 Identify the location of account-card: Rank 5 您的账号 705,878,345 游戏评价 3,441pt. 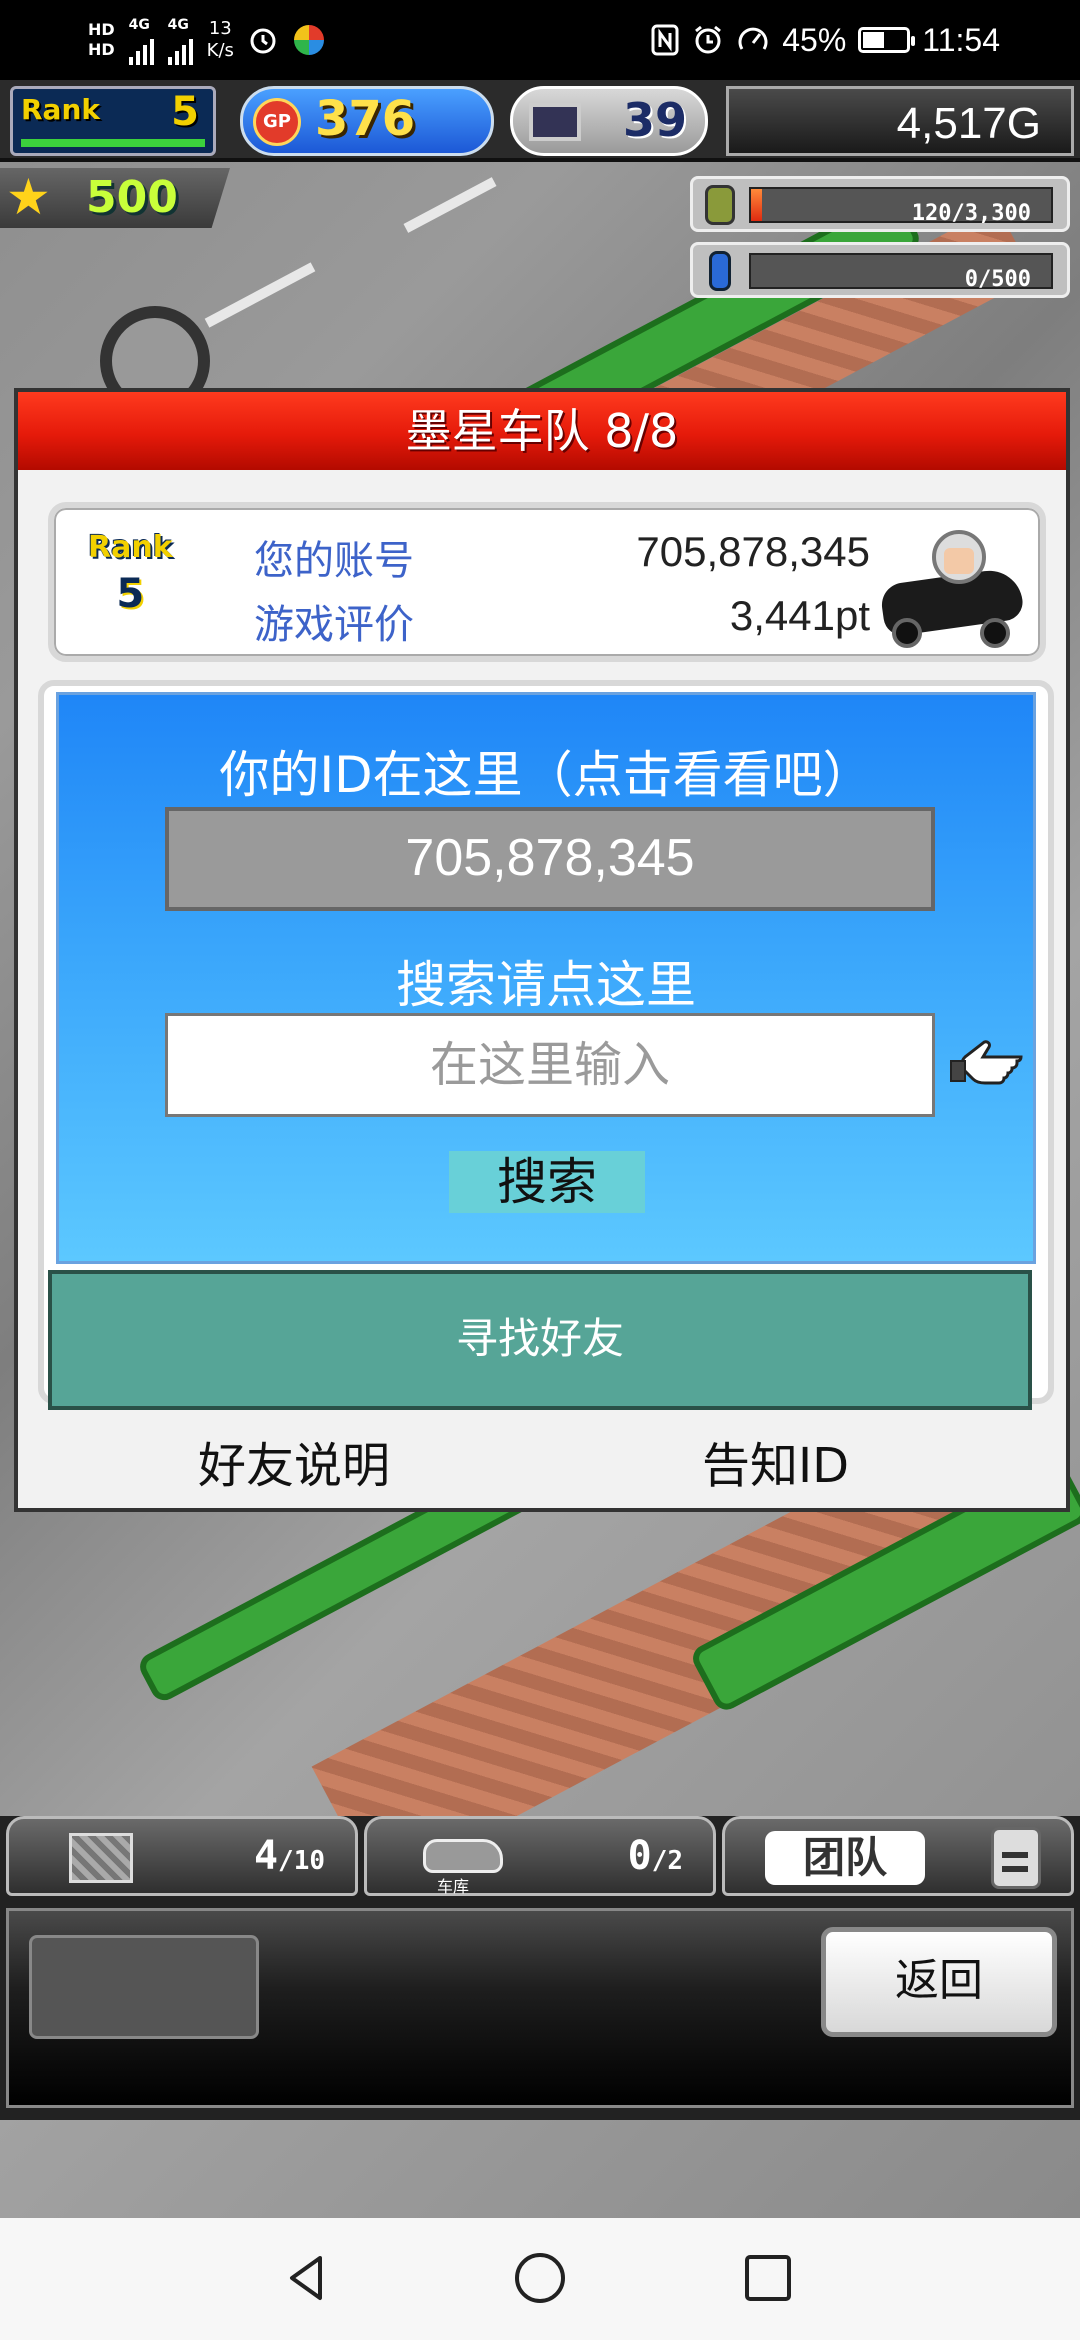
(547, 582).